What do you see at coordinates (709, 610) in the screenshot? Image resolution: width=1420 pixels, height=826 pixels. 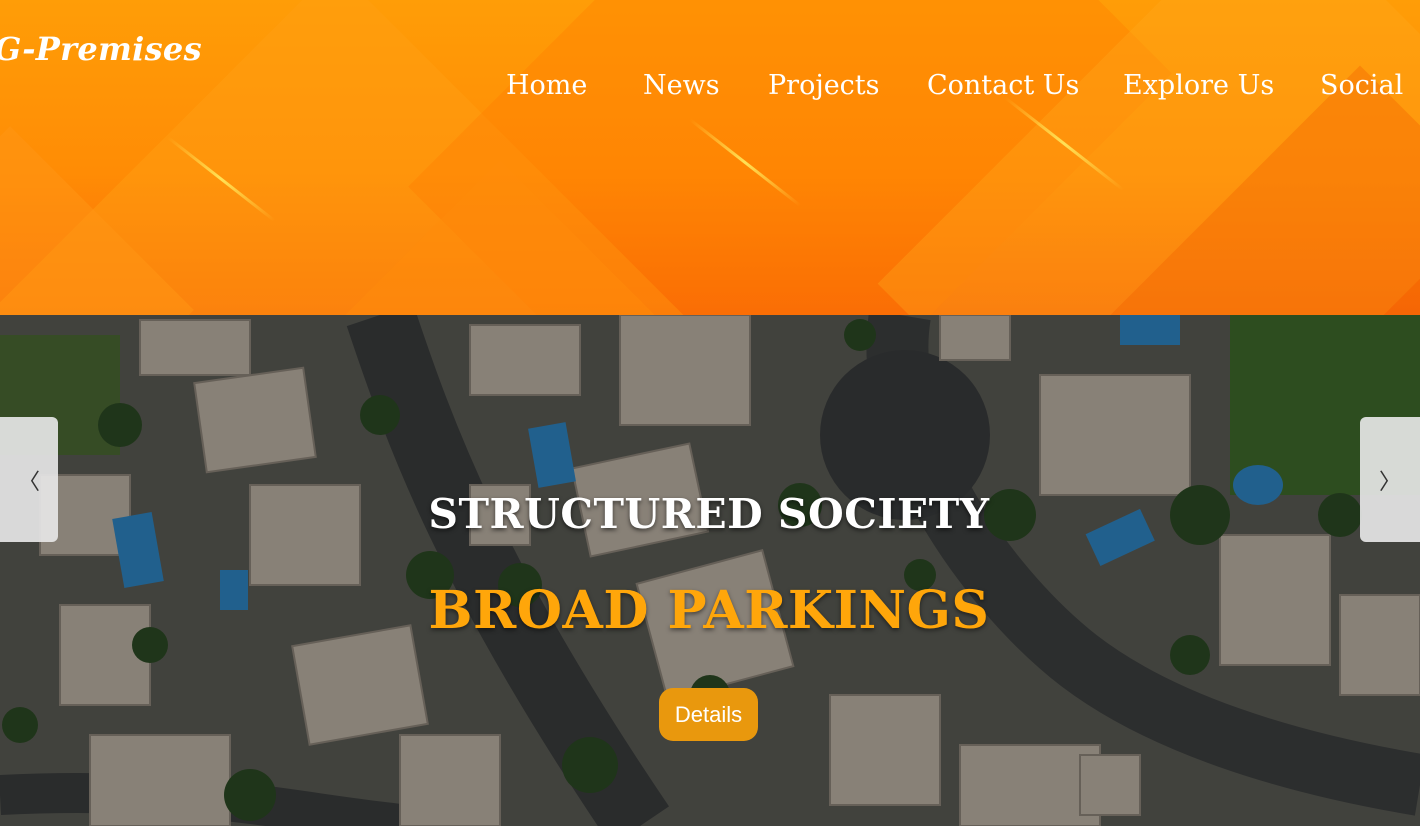 I see `hero-subtitle: BROAD PARKINGS` at bounding box center [709, 610].